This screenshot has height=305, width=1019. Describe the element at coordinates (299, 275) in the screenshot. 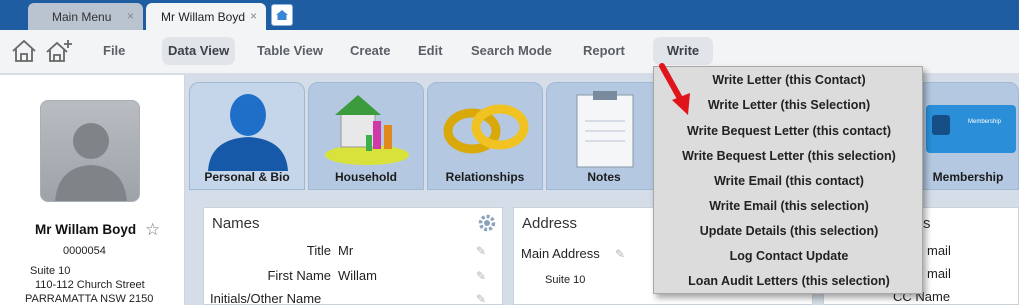

I see `first-name-label: First Name` at that location.